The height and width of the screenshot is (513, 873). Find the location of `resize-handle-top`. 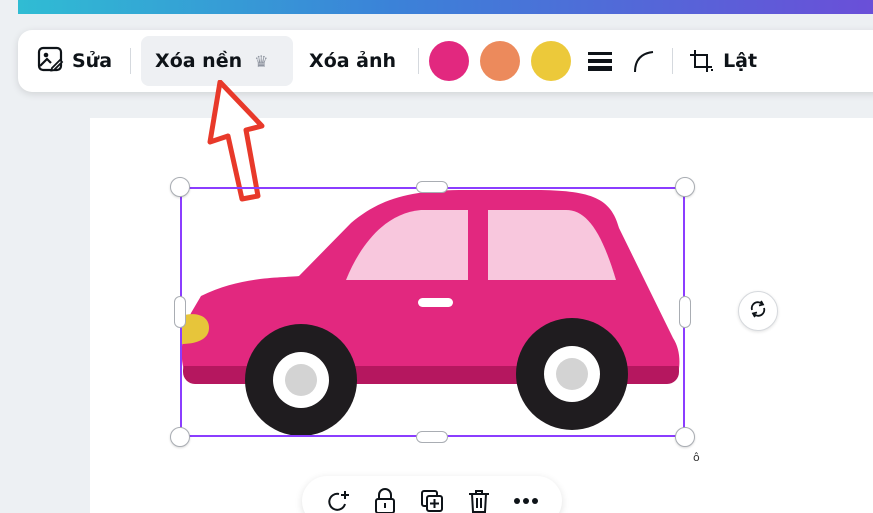

resize-handle-top is located at coordinates (432, 187).